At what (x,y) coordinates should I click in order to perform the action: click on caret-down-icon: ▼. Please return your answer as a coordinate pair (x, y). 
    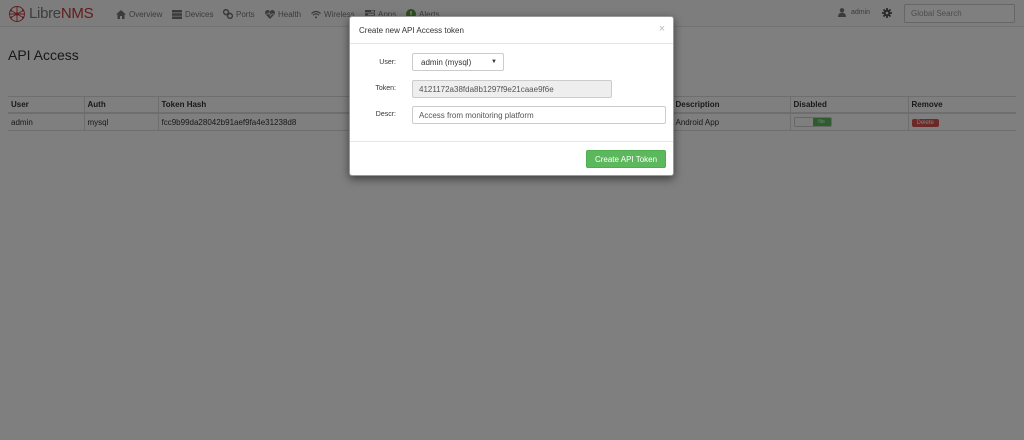
    Looking at the image, I should click on (494, 62).